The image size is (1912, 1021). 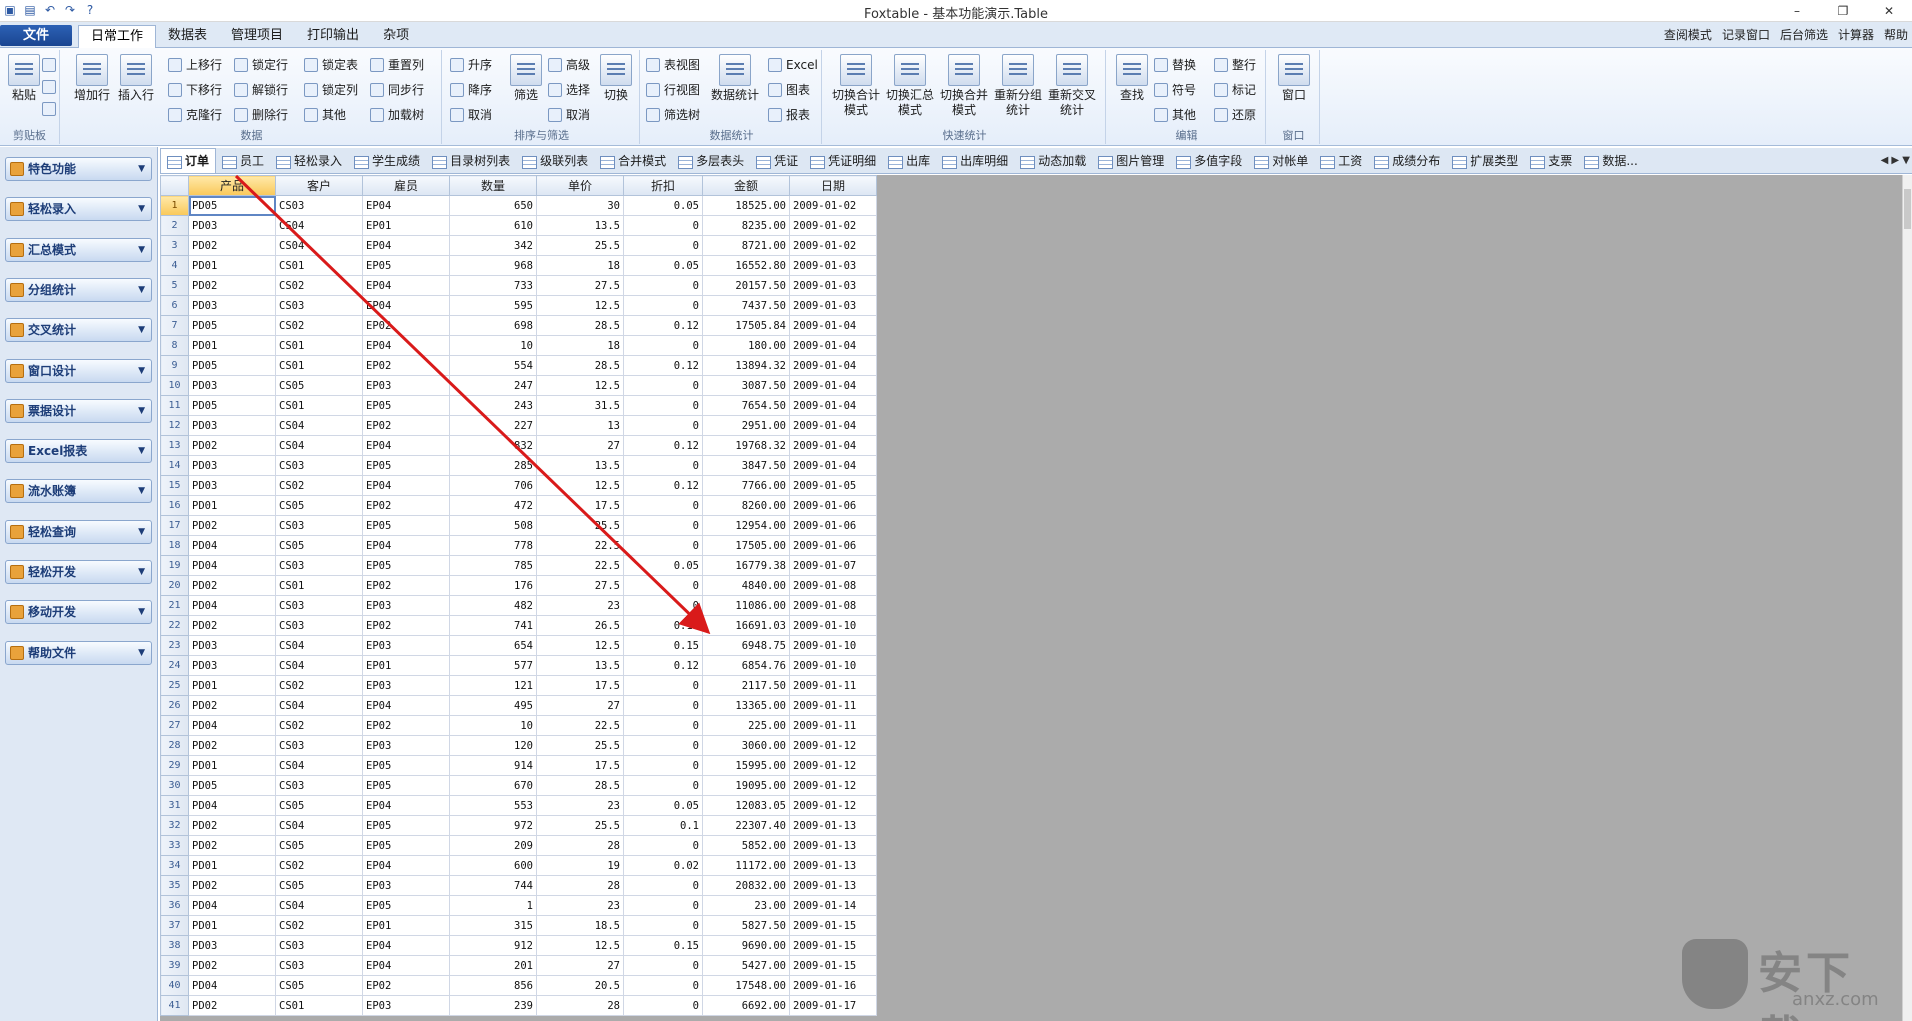 What do you see at coordinates (746, 385) in the screenshot?
I see `grid-cell: 3087.50` at bounding box center [746, 385].